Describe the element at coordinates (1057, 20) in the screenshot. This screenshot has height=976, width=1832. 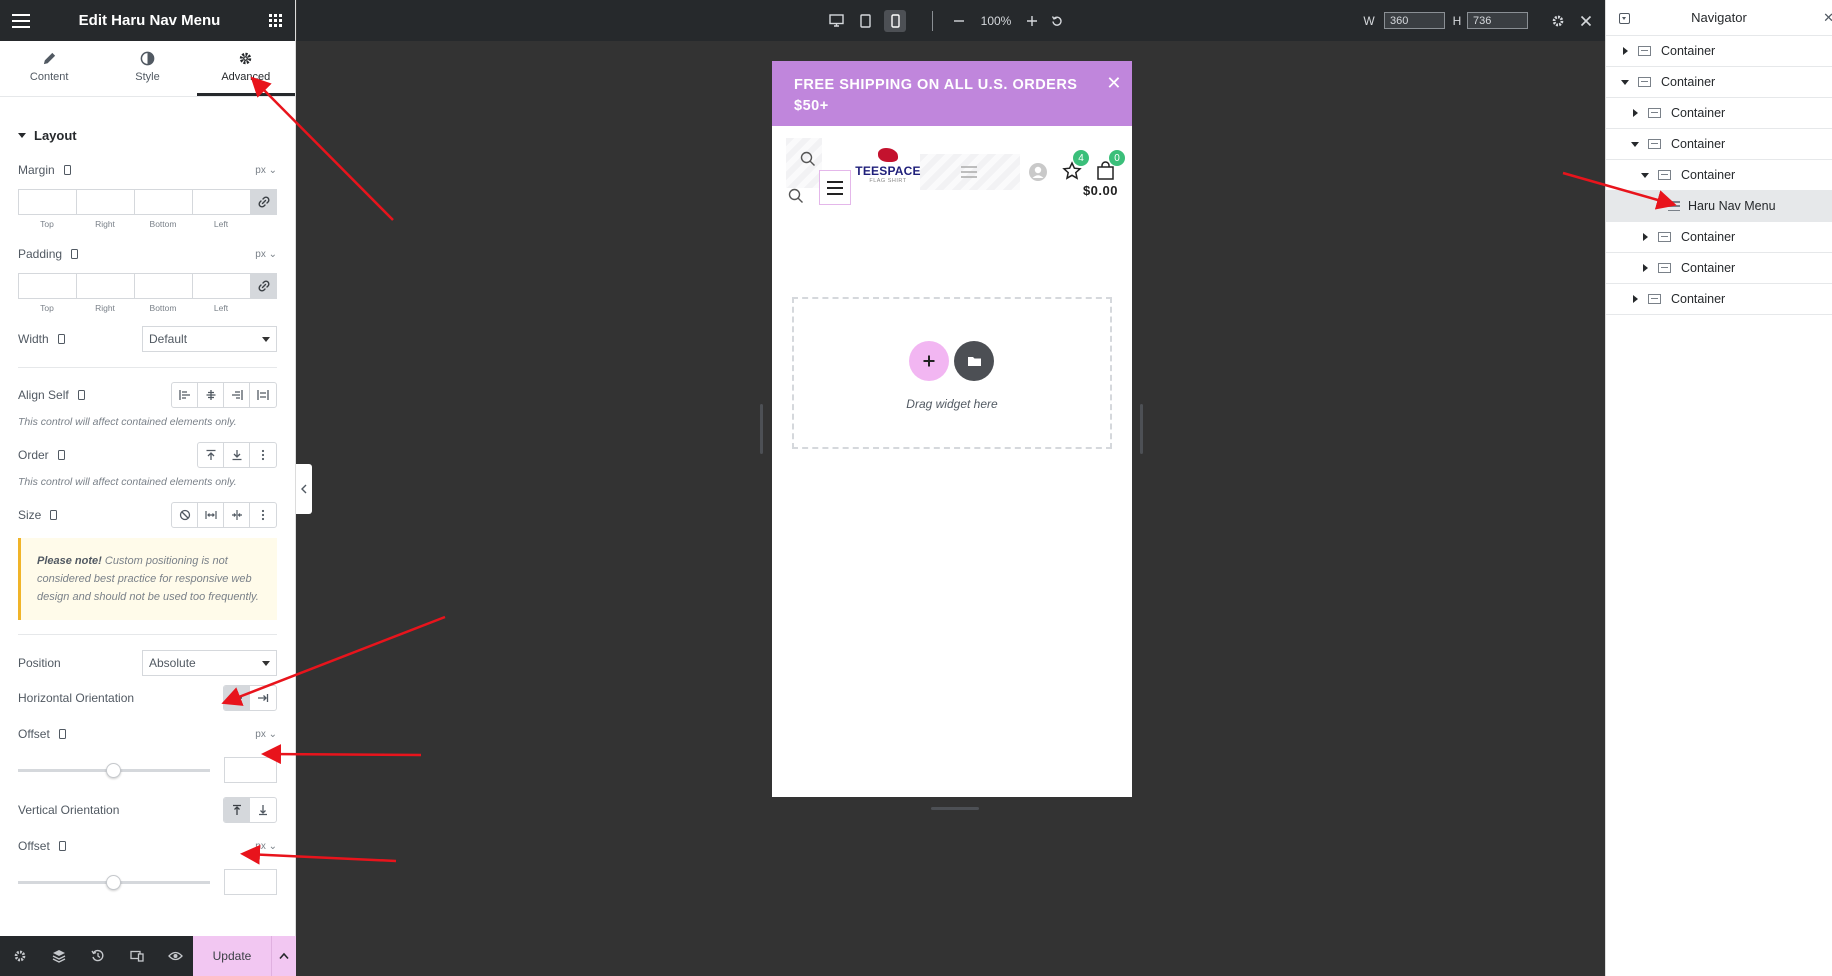
I see `reset-zoom-button` at that location.